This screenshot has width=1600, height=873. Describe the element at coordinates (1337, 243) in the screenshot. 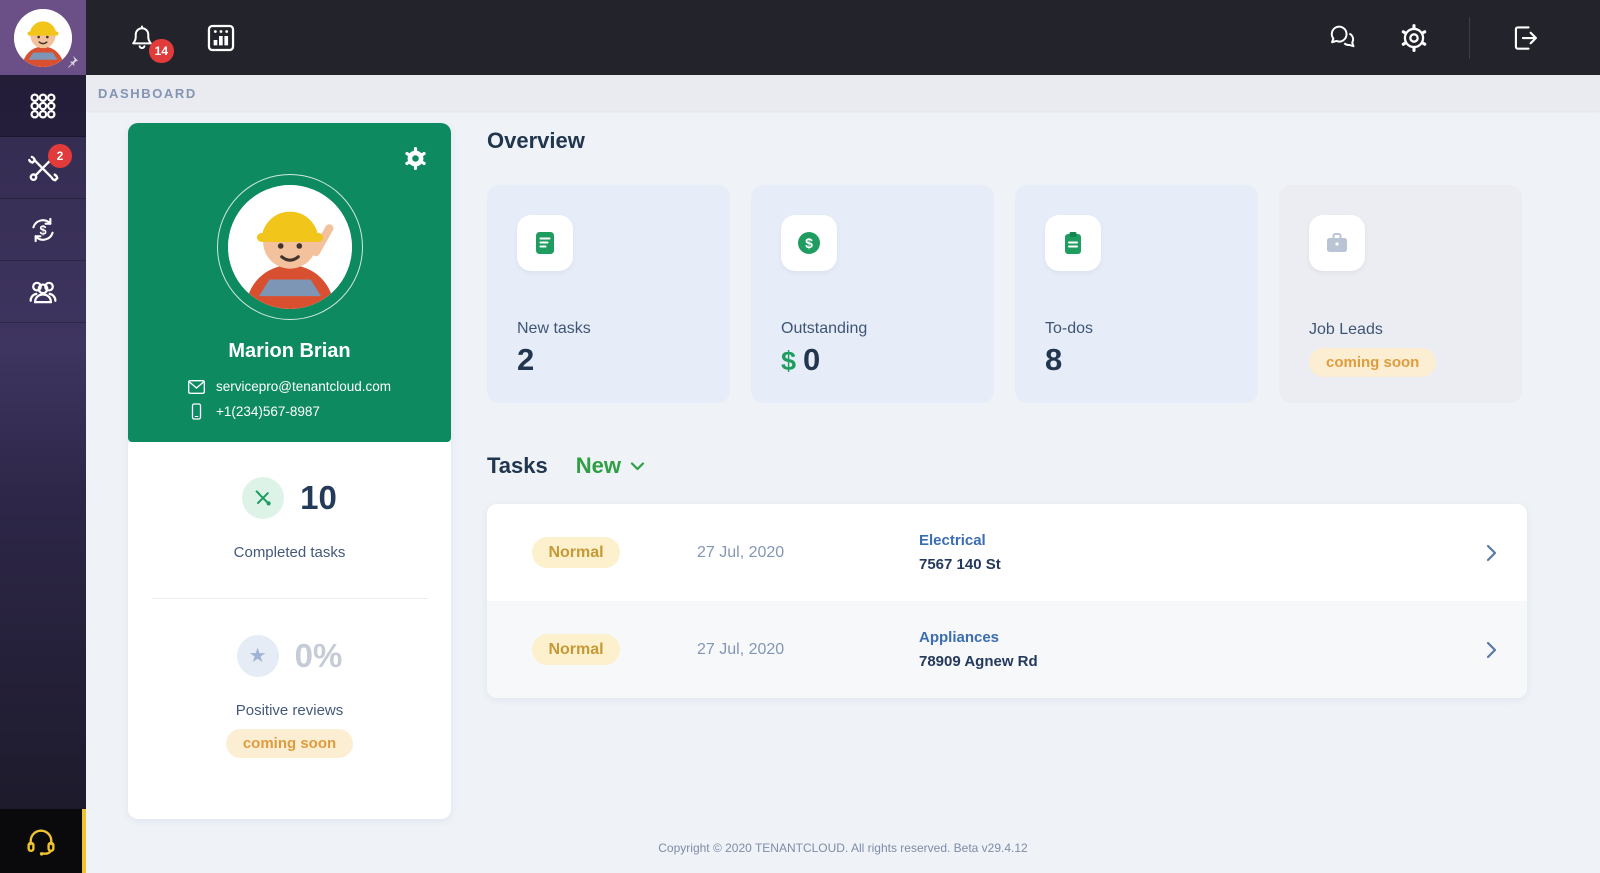

I see `briefcase-icon` at that location.